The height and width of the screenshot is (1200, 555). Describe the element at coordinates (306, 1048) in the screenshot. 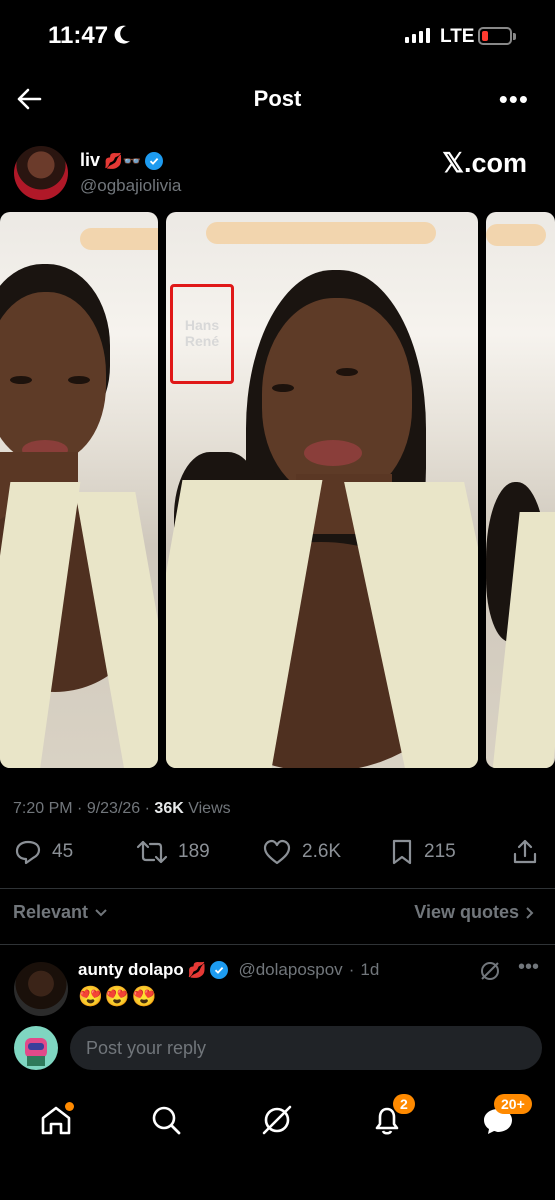

I see `reply-input` at that location.